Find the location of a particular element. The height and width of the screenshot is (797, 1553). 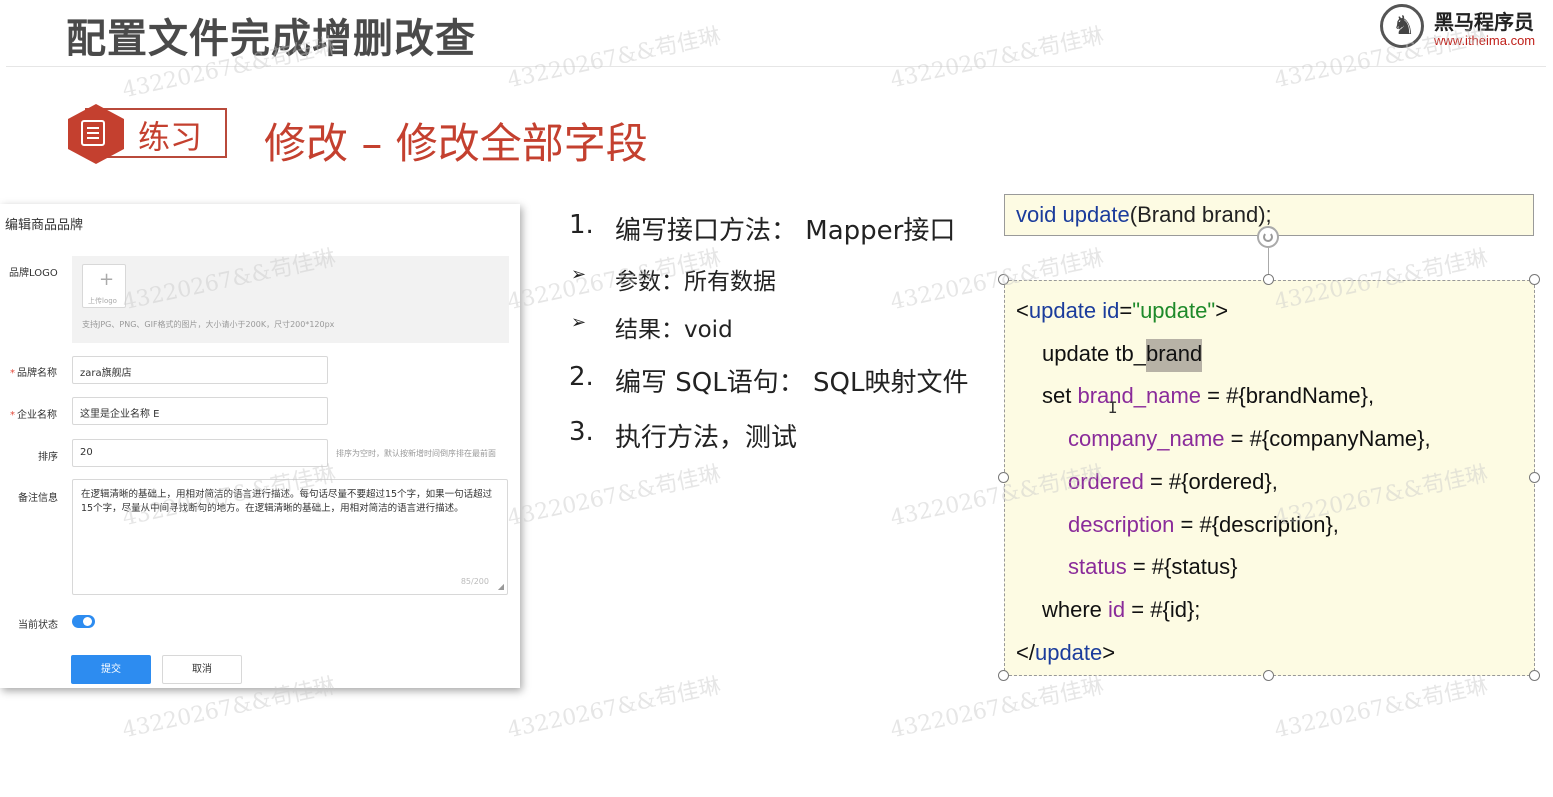

step-3-number: 3. is located at coordinates (581, 432).